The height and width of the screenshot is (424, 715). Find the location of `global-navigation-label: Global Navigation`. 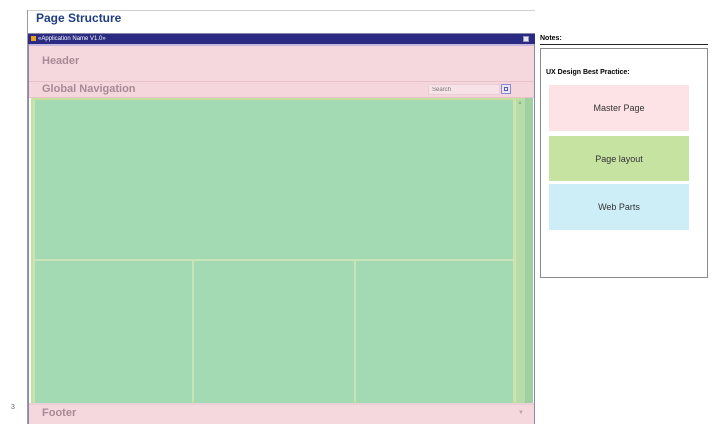

global-navigation-label: Global Navigation is located at coordinates (89, 89).